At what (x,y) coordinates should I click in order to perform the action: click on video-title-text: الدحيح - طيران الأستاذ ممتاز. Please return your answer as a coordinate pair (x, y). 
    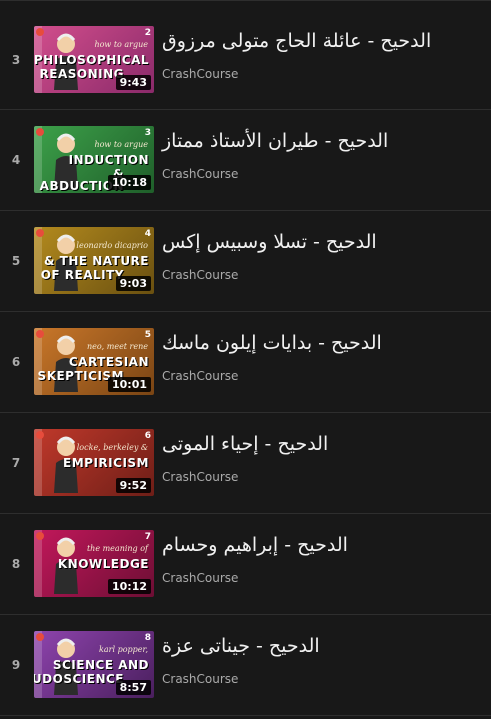
    Looking at the image, I should click on (275, 141).